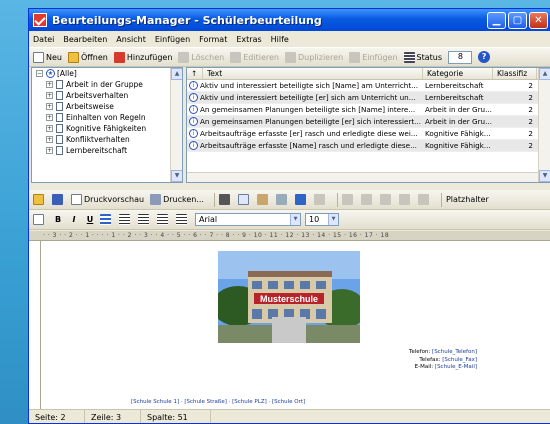 The image size is (550, 424). What do you see at coordinates (176, 125) in the screenshot?
I see `tree-scrollbar: ▲ ▼` at bounding box center [176, 125].